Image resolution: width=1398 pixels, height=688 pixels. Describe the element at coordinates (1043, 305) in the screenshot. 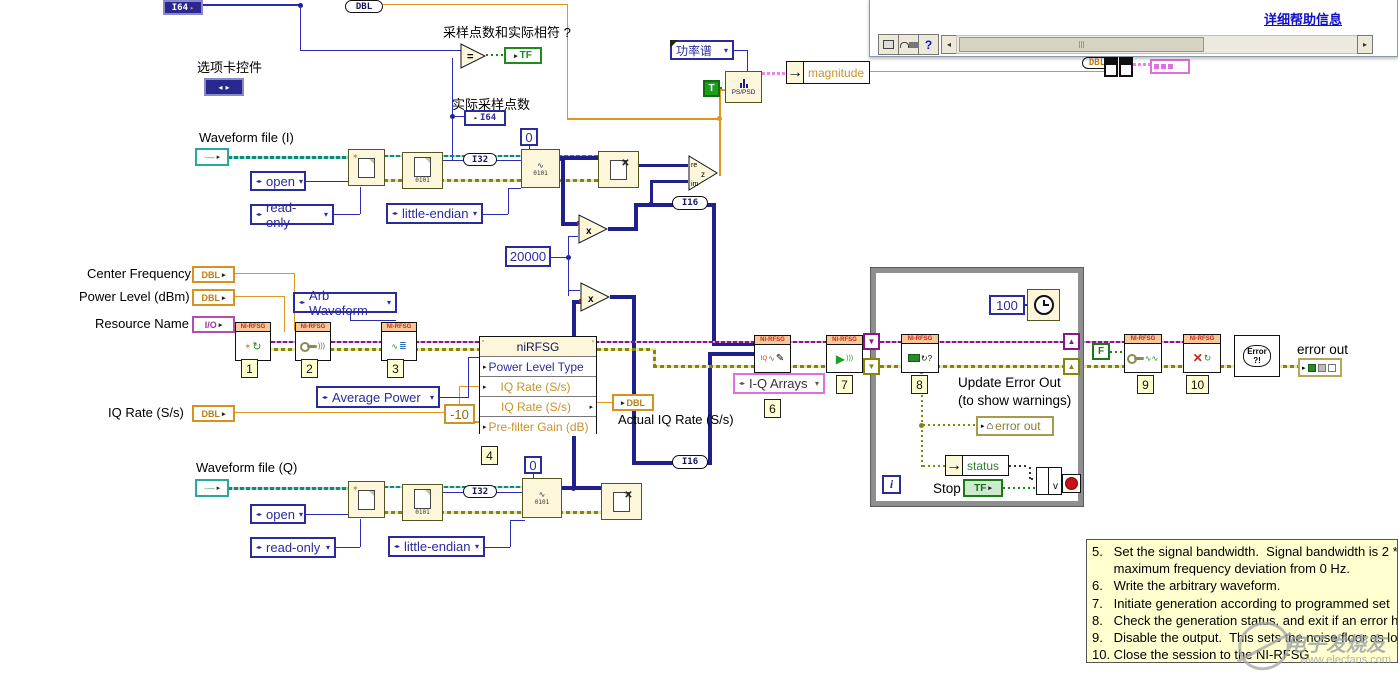

I see `wait-ms-node` at that location.